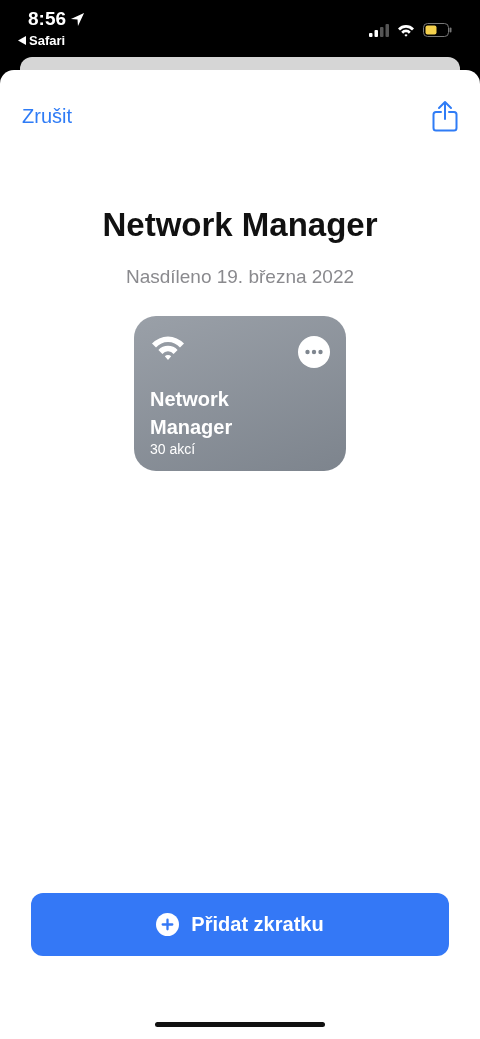 This screenshot has height=1039, width=480. Describe the element at coordinates (445, 116) in the screenshot. I see `share-icon` at that location.